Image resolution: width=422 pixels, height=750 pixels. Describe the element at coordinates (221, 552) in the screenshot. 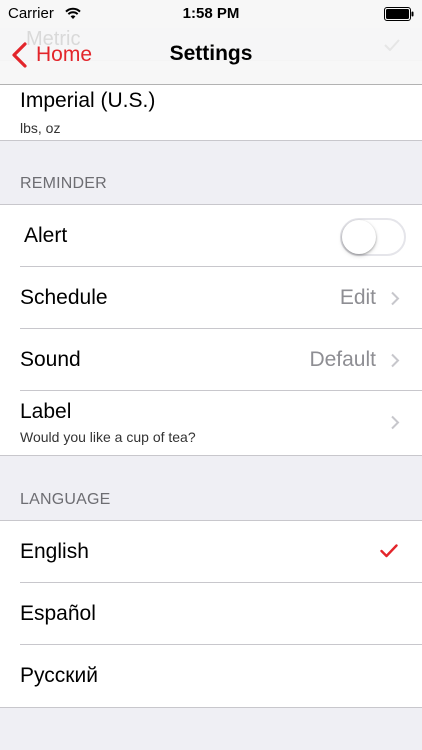

I see `language-item-english: English` at that location.